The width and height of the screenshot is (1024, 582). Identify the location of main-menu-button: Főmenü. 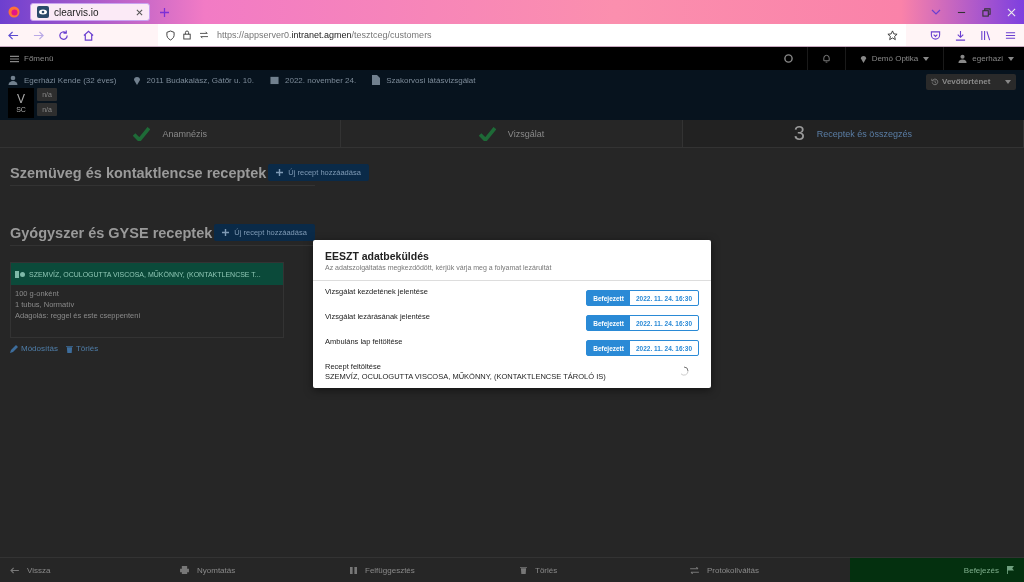
(32, 58).